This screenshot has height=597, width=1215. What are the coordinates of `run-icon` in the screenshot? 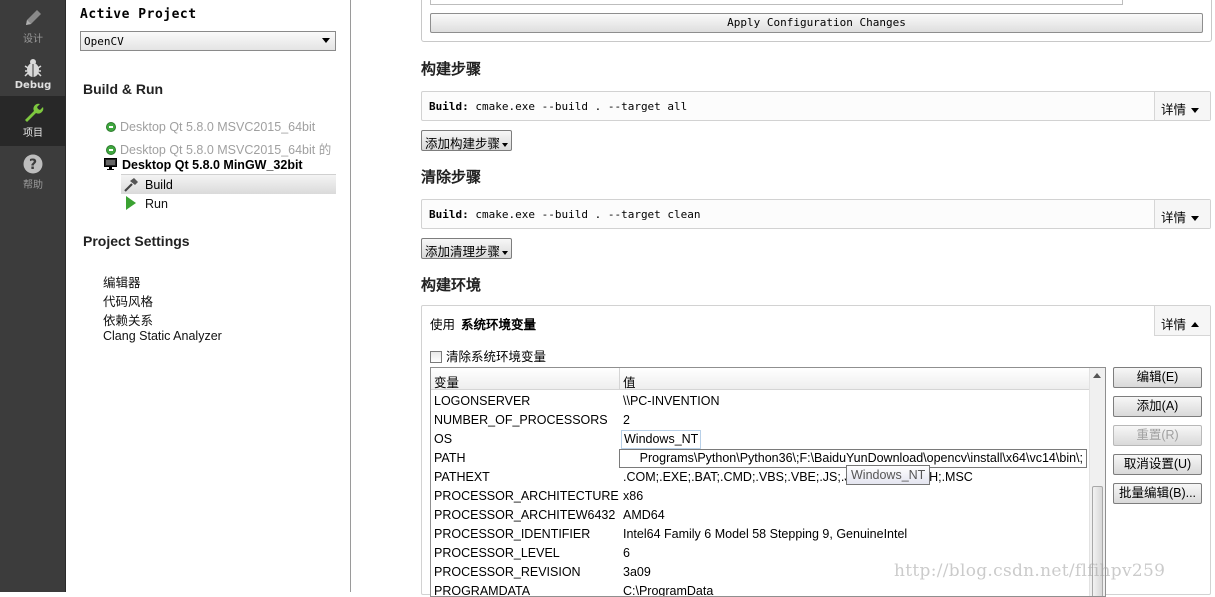 It's located at (131, 203).